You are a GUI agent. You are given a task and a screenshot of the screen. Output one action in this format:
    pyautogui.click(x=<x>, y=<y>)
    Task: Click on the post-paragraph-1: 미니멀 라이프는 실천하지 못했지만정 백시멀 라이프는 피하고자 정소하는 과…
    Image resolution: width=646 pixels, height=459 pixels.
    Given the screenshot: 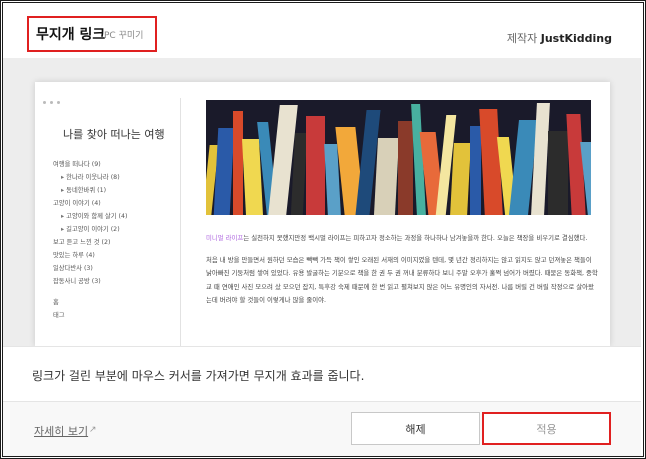 What is the action you would take?
    pyautogui.click(x=402, y=239)
    